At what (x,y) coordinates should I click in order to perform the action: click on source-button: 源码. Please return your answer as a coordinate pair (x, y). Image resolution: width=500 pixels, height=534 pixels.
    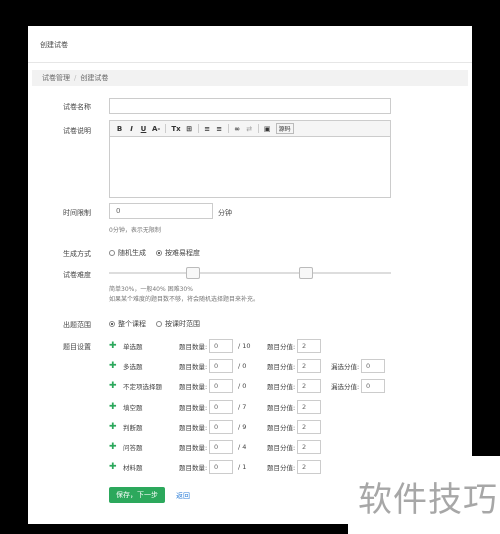
    Looking at the image, I should click on (284, 128).